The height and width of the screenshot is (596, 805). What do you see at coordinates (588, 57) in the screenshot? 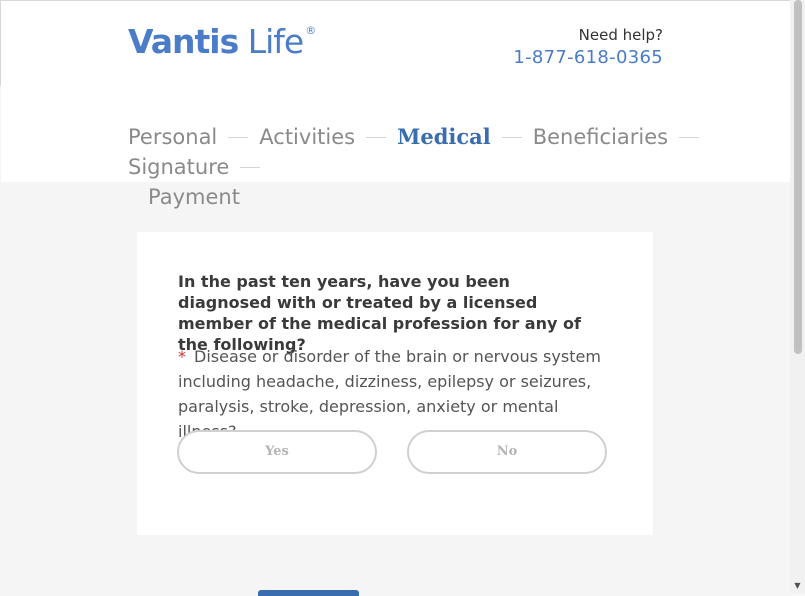
I see `help-phone-link: 1-877-618-0365` at bounding box center [588, 57].